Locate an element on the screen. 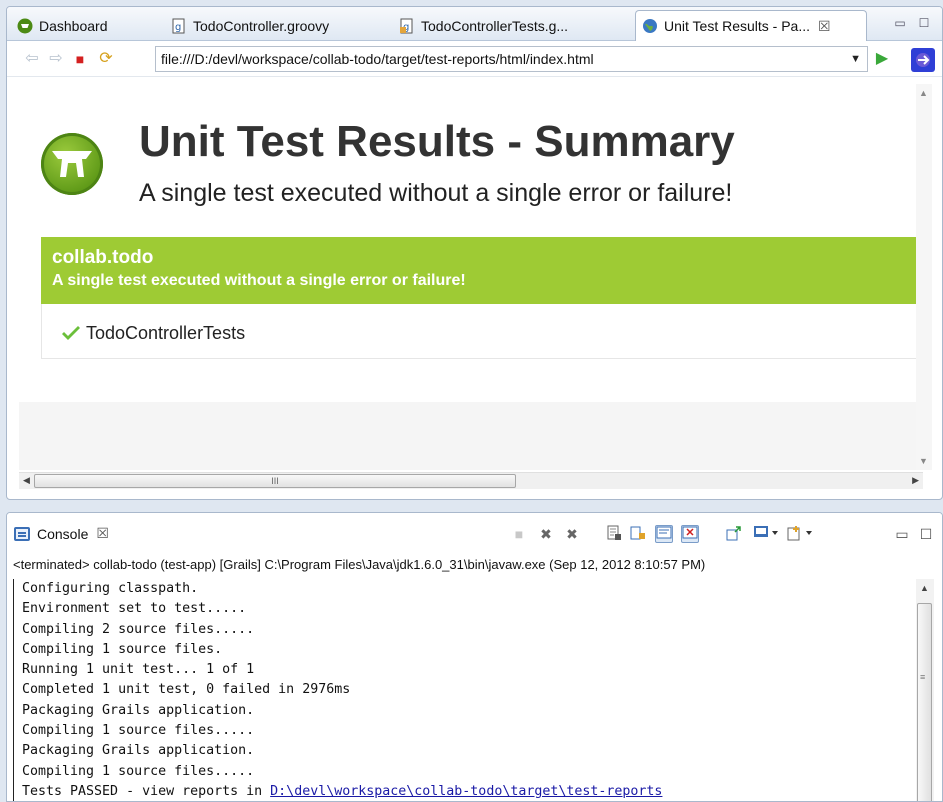 The image size is (943, 802). show-on-stderr-icon is located at coordinates (690, 534).